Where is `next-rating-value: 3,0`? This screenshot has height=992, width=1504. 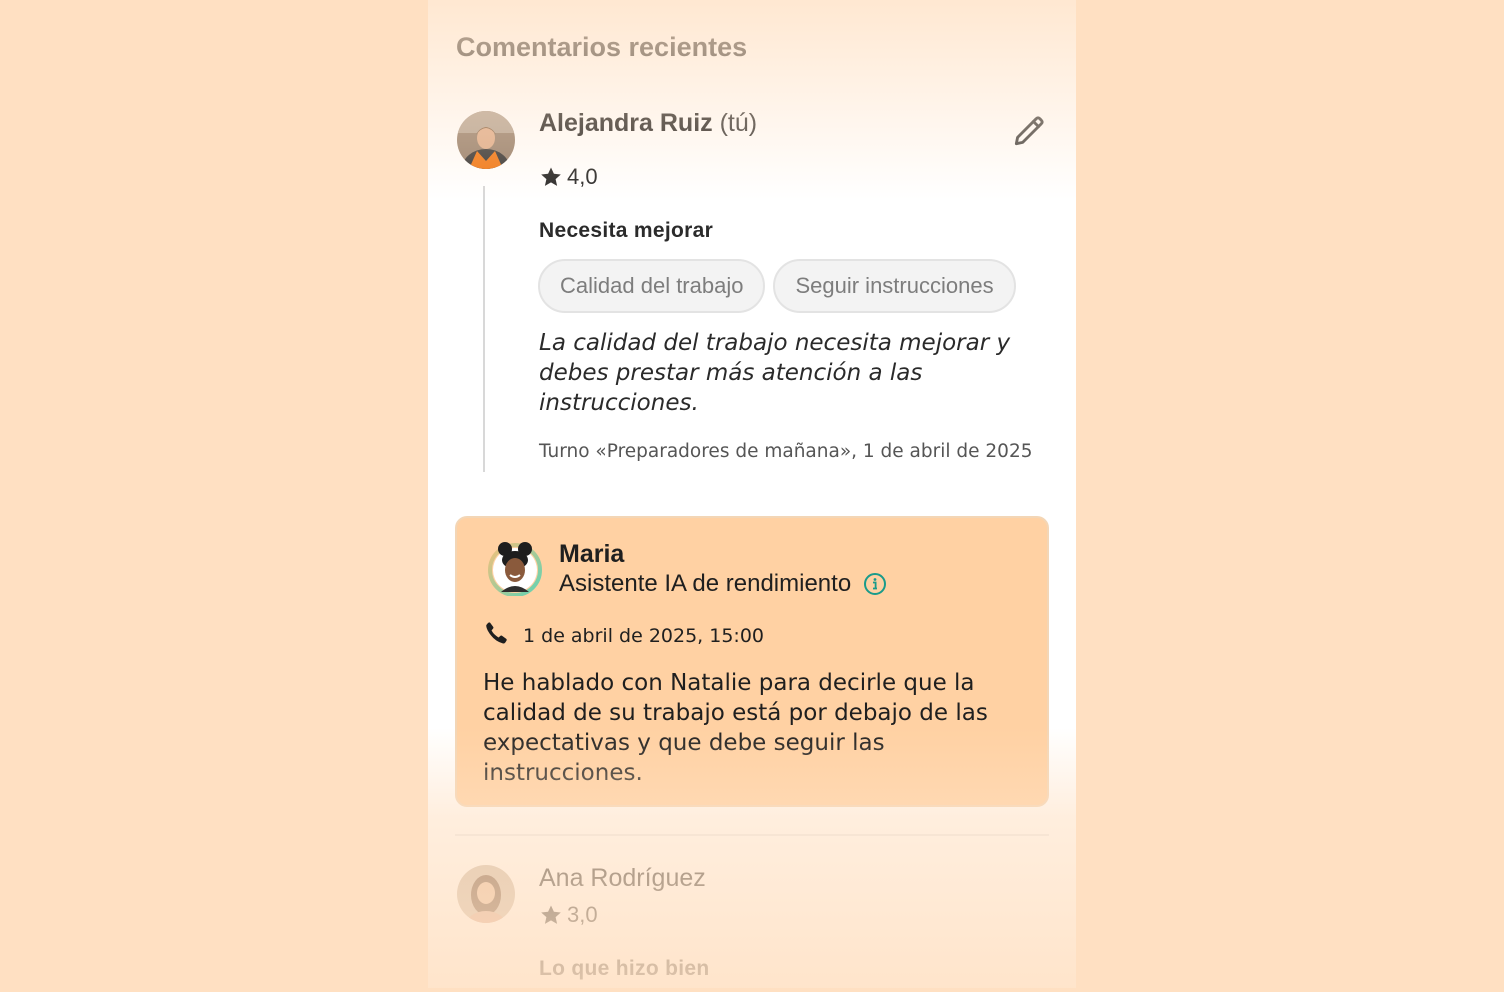
next-rating-value: 3,0 is located at coordinates (582, 914).